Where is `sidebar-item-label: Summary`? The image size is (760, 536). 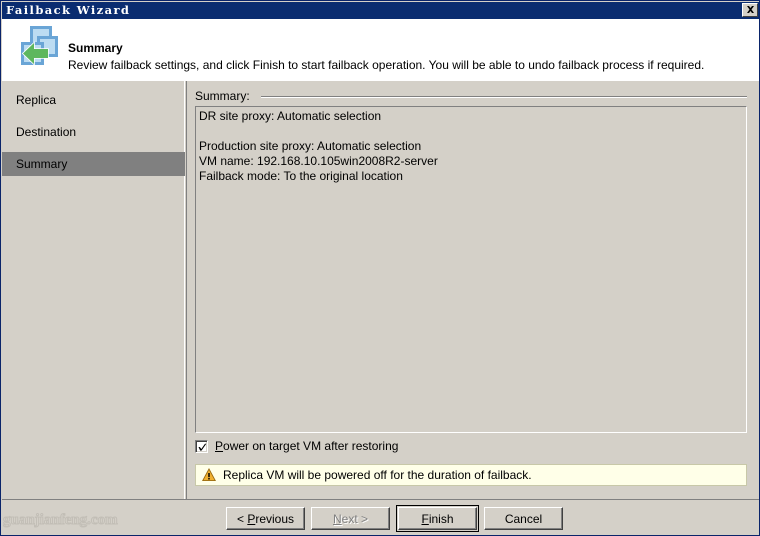
sidebar-item-label: Summary is located at coordinates (42, 164).